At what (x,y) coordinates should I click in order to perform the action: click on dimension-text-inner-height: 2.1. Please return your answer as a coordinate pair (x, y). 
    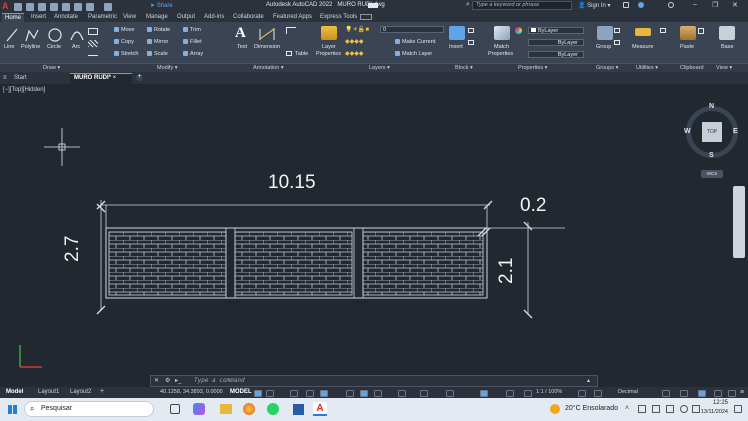
    Looking at the image, I should click on (507, 271).